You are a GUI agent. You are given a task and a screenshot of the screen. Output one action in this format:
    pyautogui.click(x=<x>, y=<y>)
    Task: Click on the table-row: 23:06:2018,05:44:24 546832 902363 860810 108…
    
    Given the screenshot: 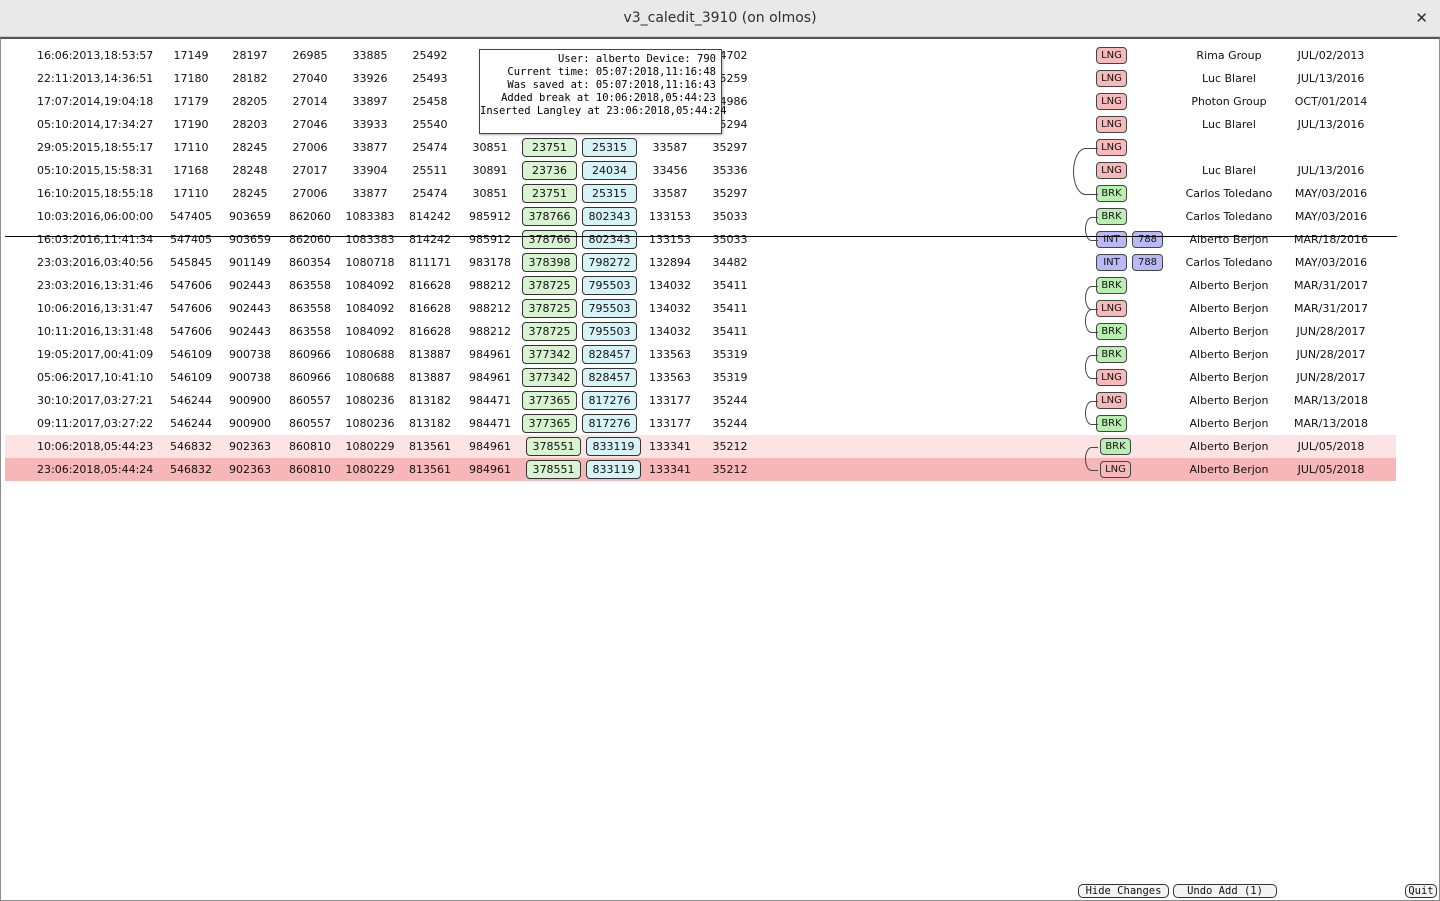 What is the action you would take?
    pyautogui.click(x=700, y=469)
    